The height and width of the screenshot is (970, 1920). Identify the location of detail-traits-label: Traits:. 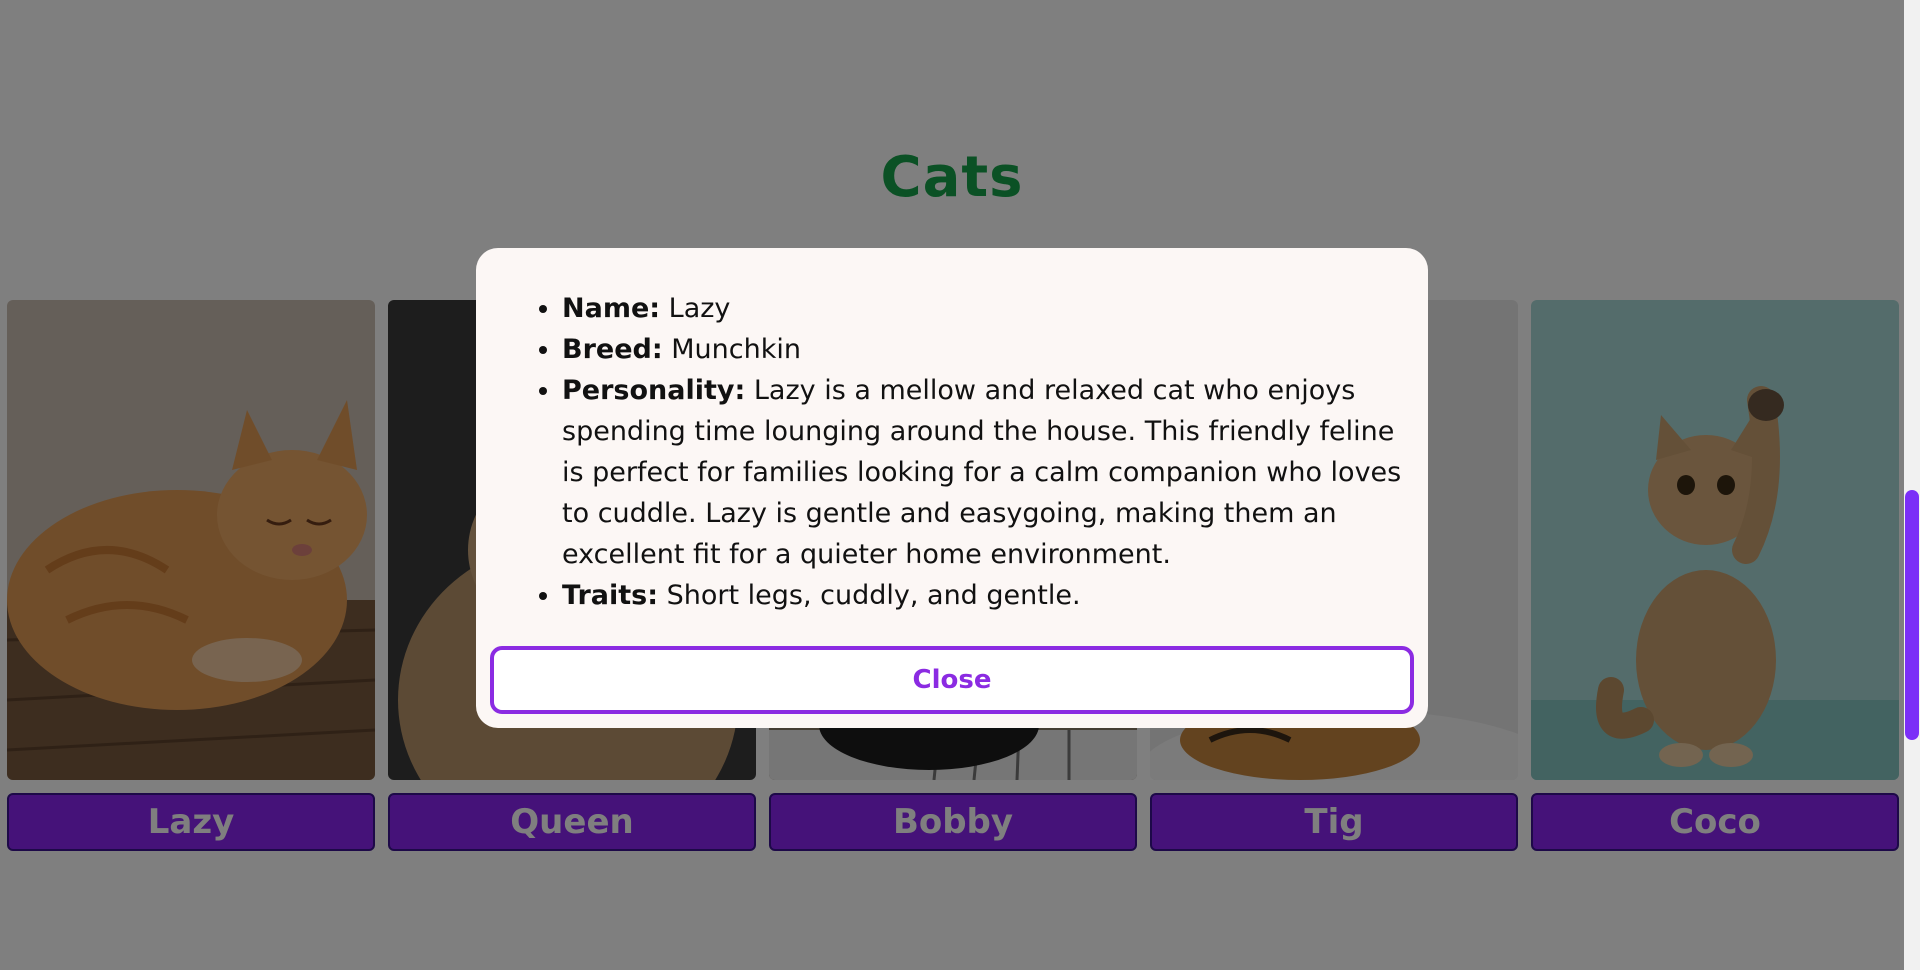
(610, 595).